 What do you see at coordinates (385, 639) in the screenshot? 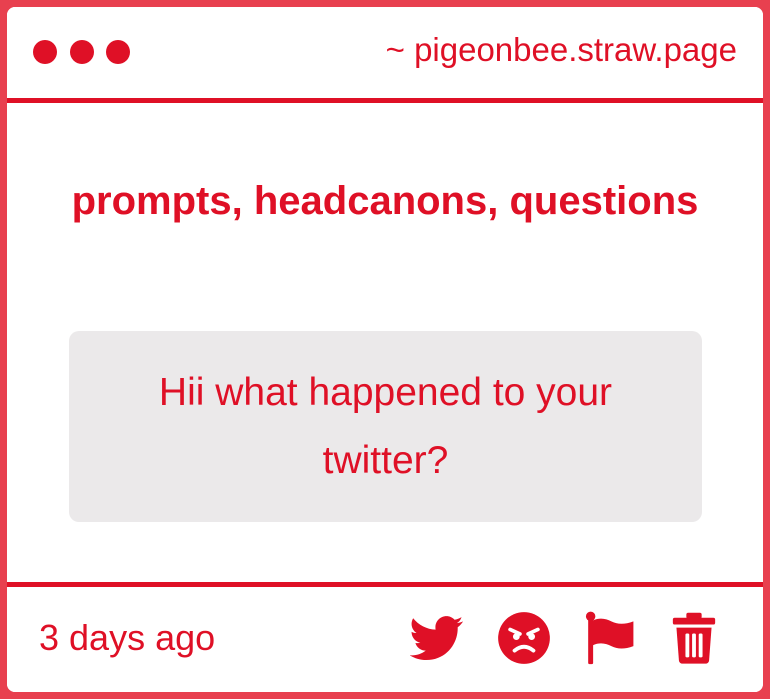
I see `footer-bar: 3 days ago` at bounding box center [385, 639].